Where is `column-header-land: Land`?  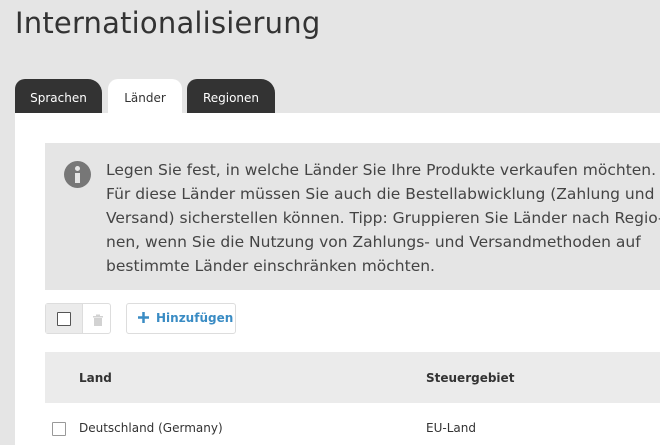
column-header-land: Land is located at coordinates (95, 378).